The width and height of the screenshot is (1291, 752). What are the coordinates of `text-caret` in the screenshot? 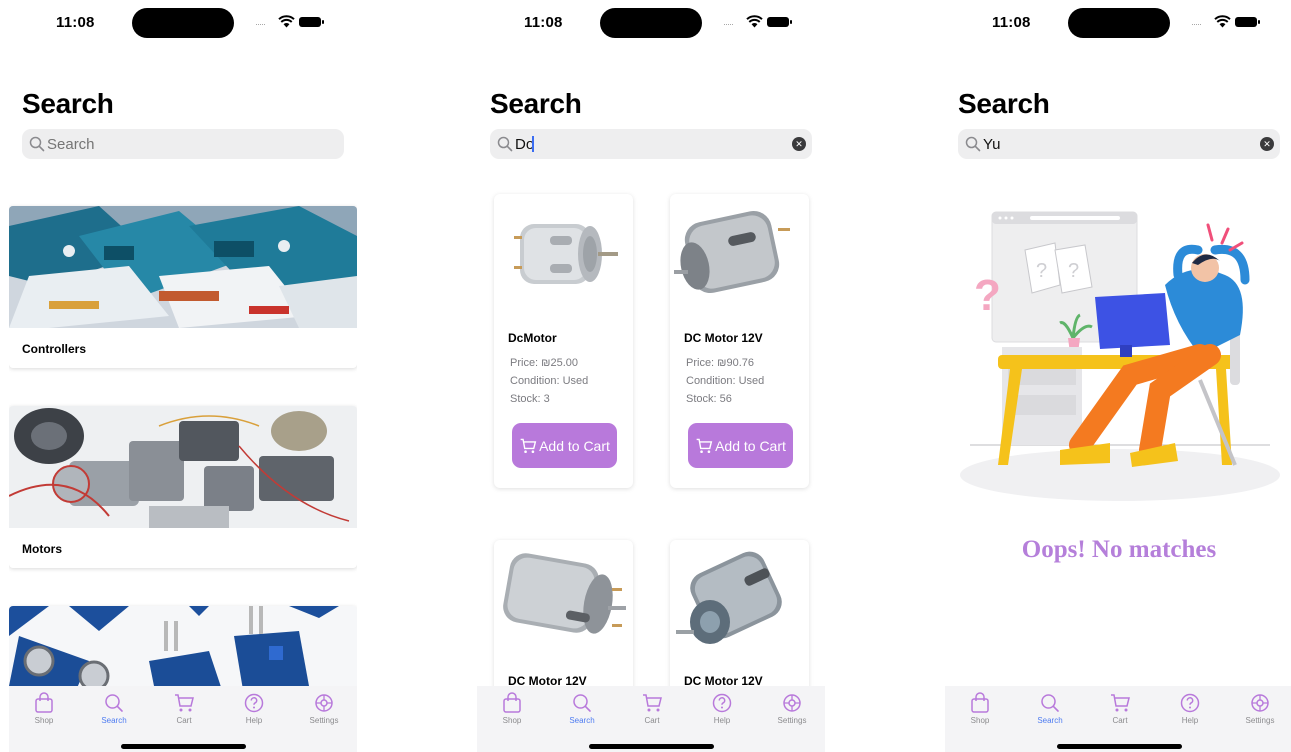 It's located at (533, 144).